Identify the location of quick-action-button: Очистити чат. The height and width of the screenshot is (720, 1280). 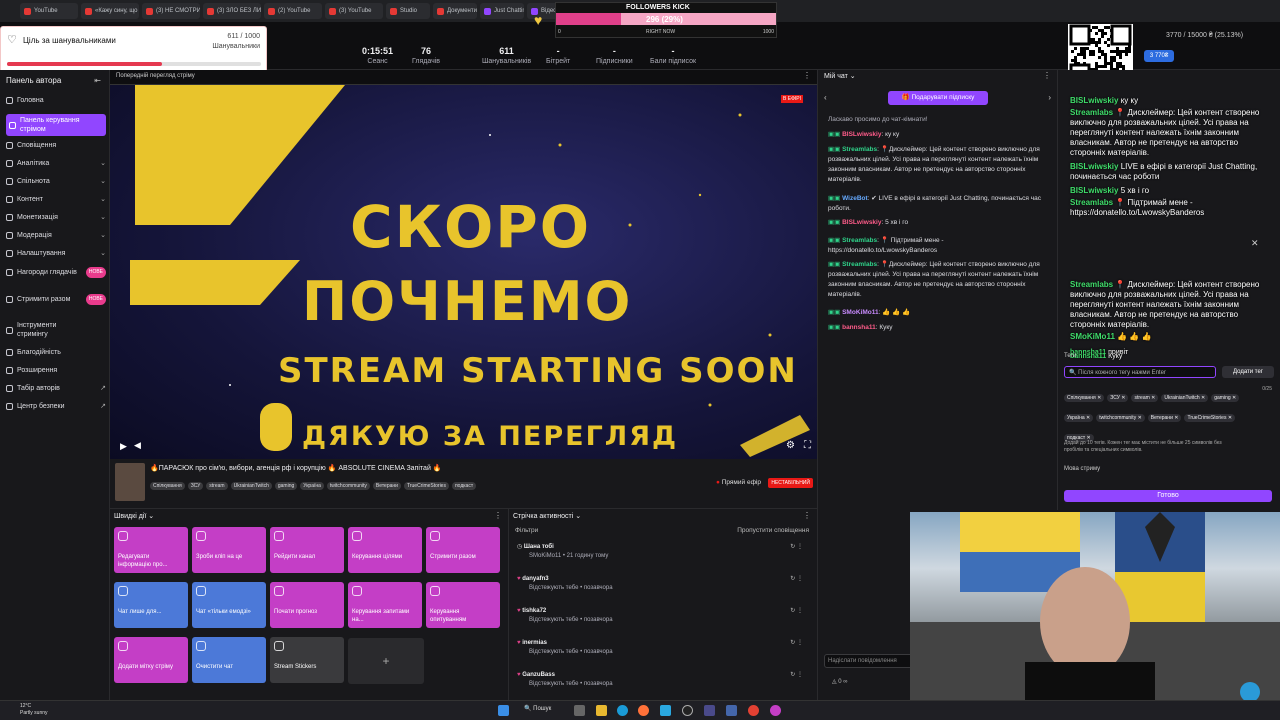
(229, 660).